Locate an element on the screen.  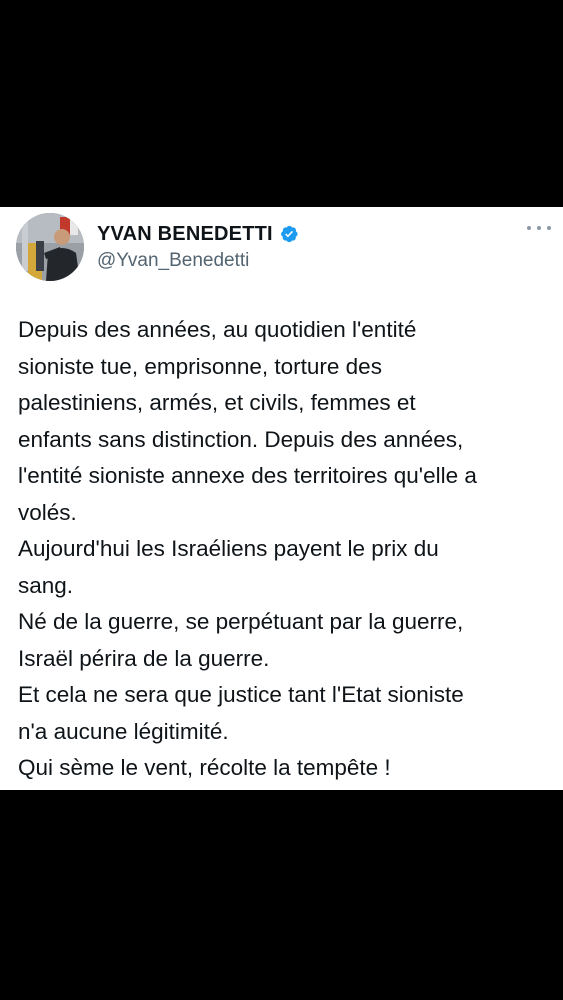
author-name-row: YVAN BENEDETTI is located at coordinates (198, 234).